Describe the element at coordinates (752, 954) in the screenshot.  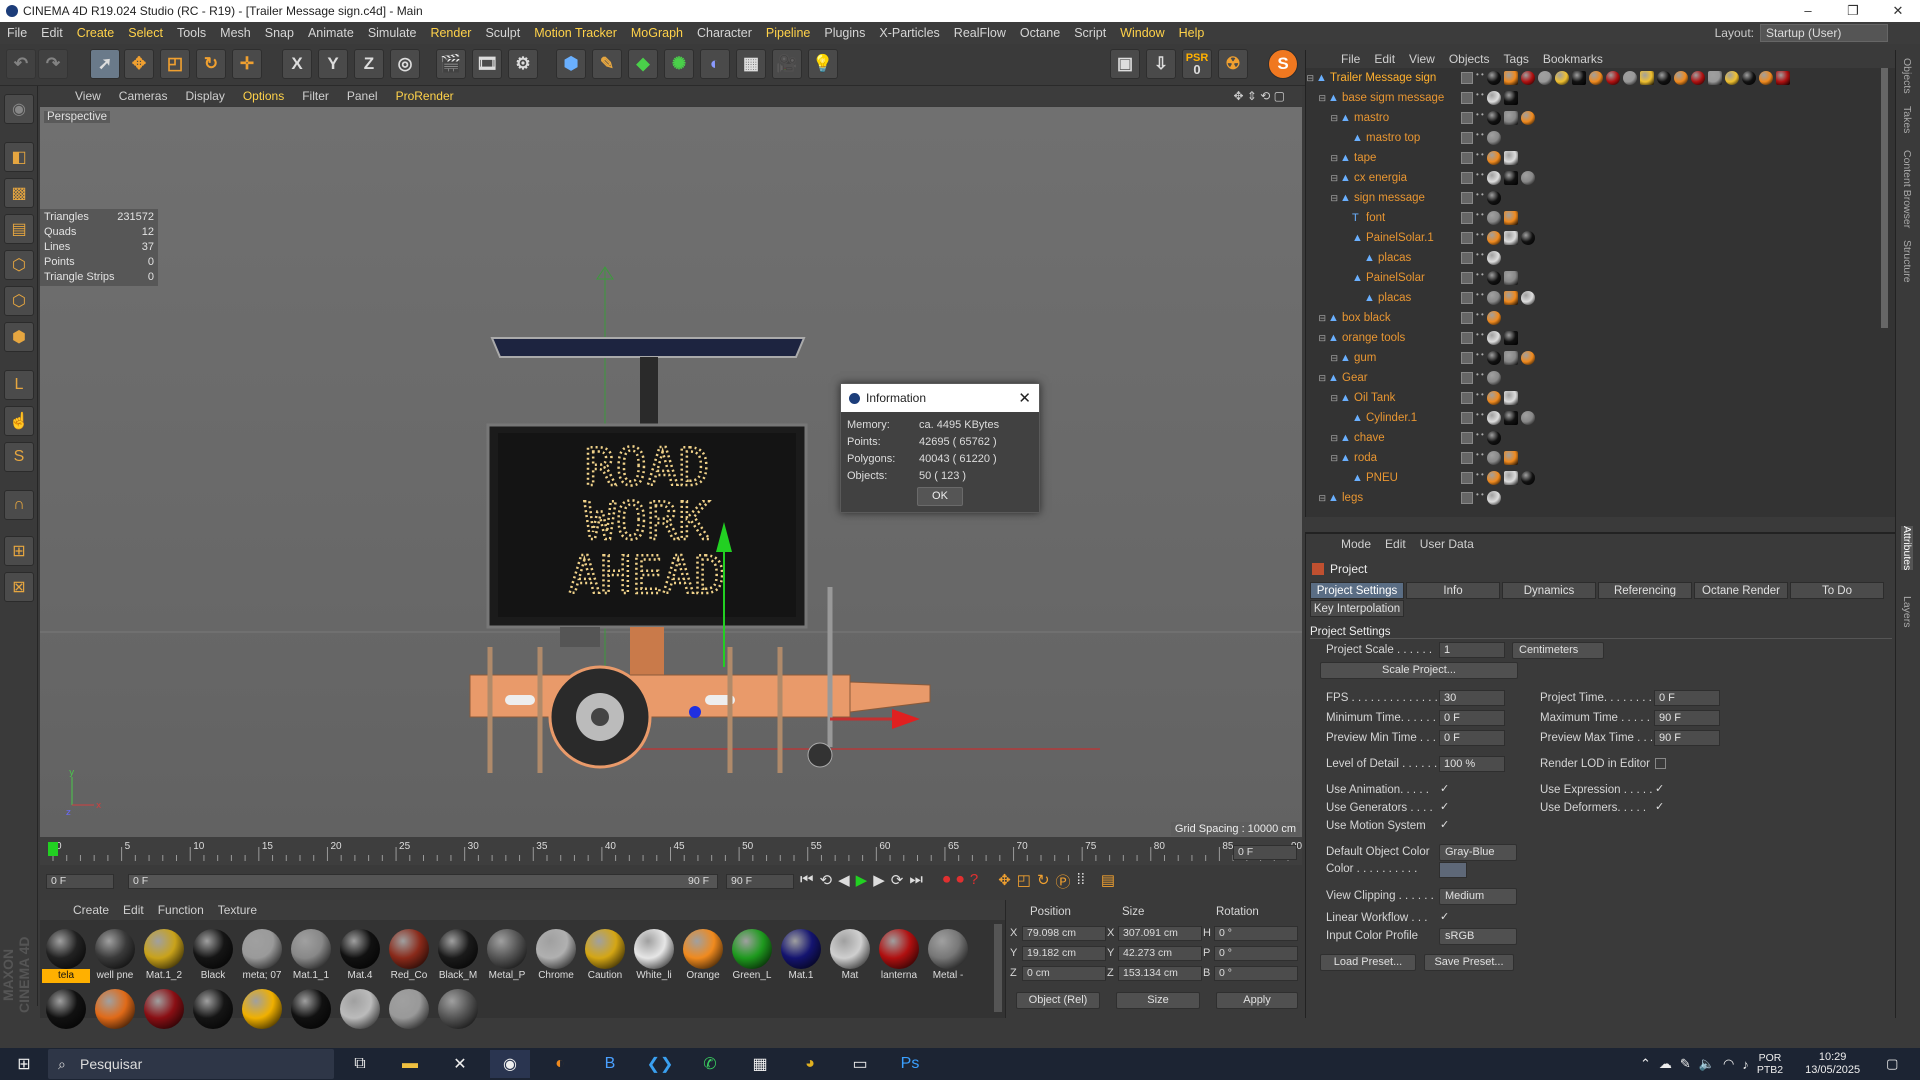
I see `material-swatch: Green_L` at that location.